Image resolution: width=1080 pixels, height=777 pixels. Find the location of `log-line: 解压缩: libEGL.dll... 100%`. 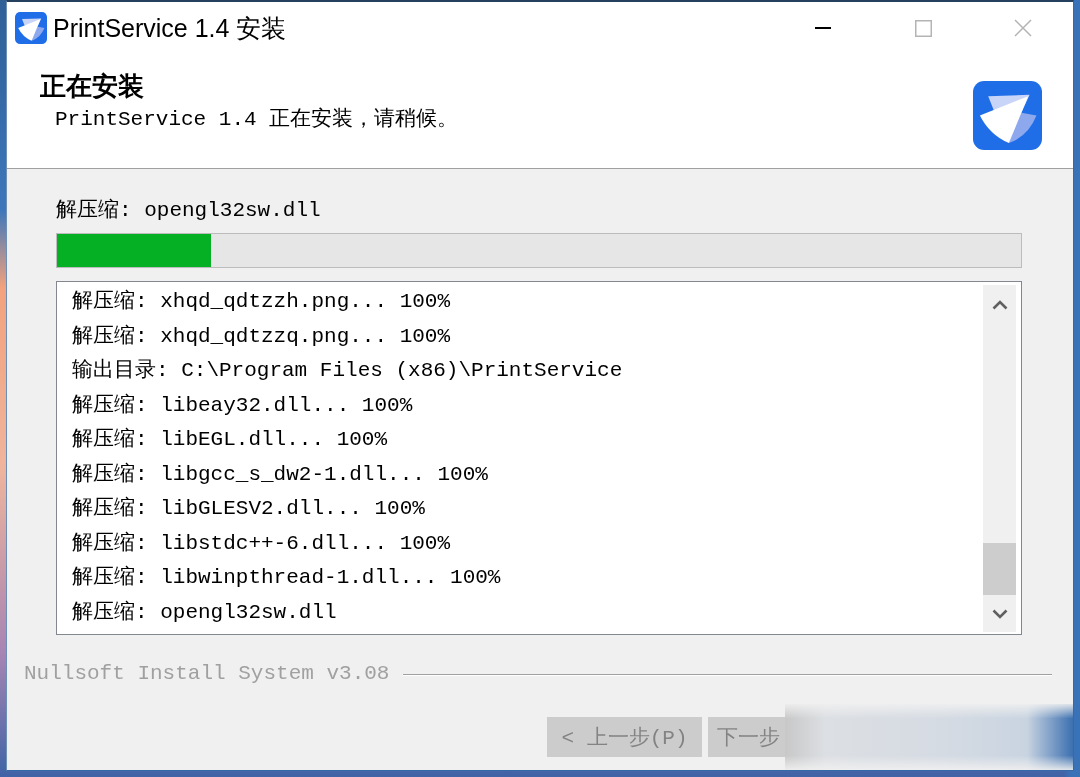

log-line: 解压缩: libEGL.dll... 100% is located at coordinates (230, 439).